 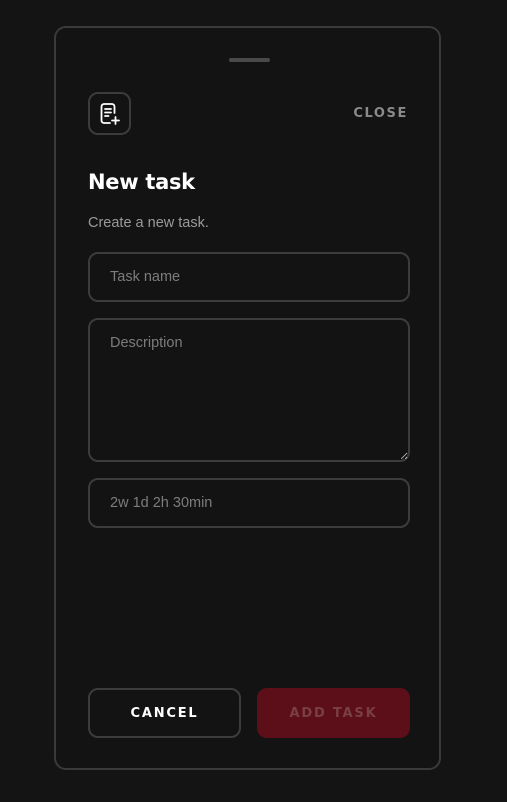 I want to click on close-button: CLOSE, so click(x=380, y=113).